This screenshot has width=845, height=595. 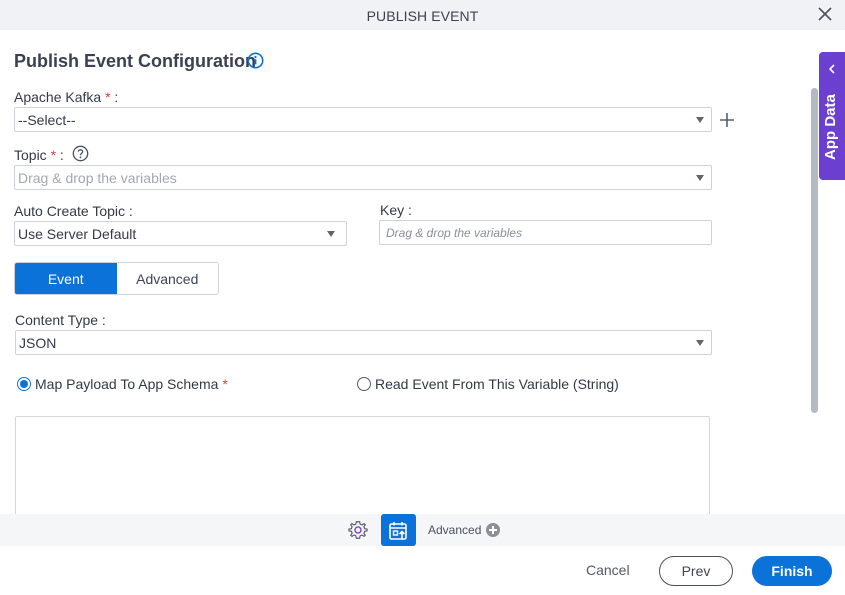 What do you see at coordinates (167, 278) in the screenshot?
I see `tab-advanced: Advanced` at bounding box center [167, 278].